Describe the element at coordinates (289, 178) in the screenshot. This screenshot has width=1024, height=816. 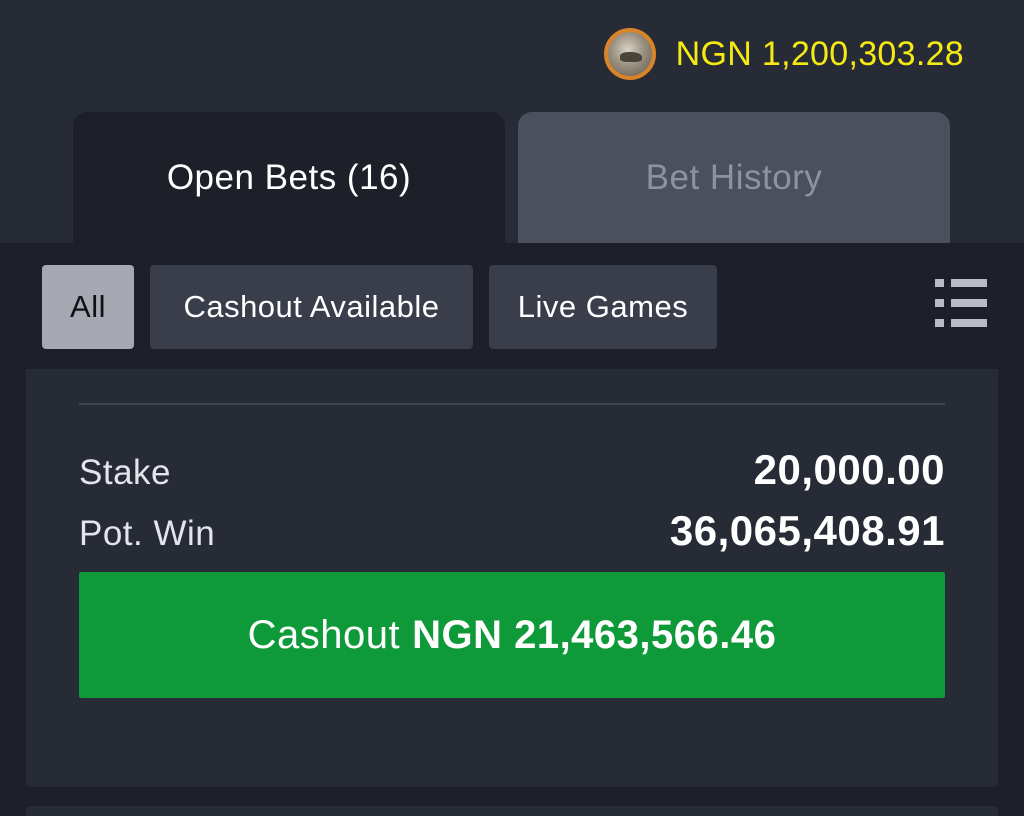
I see `tab-open-bets: Open Bets (16)` at that location.